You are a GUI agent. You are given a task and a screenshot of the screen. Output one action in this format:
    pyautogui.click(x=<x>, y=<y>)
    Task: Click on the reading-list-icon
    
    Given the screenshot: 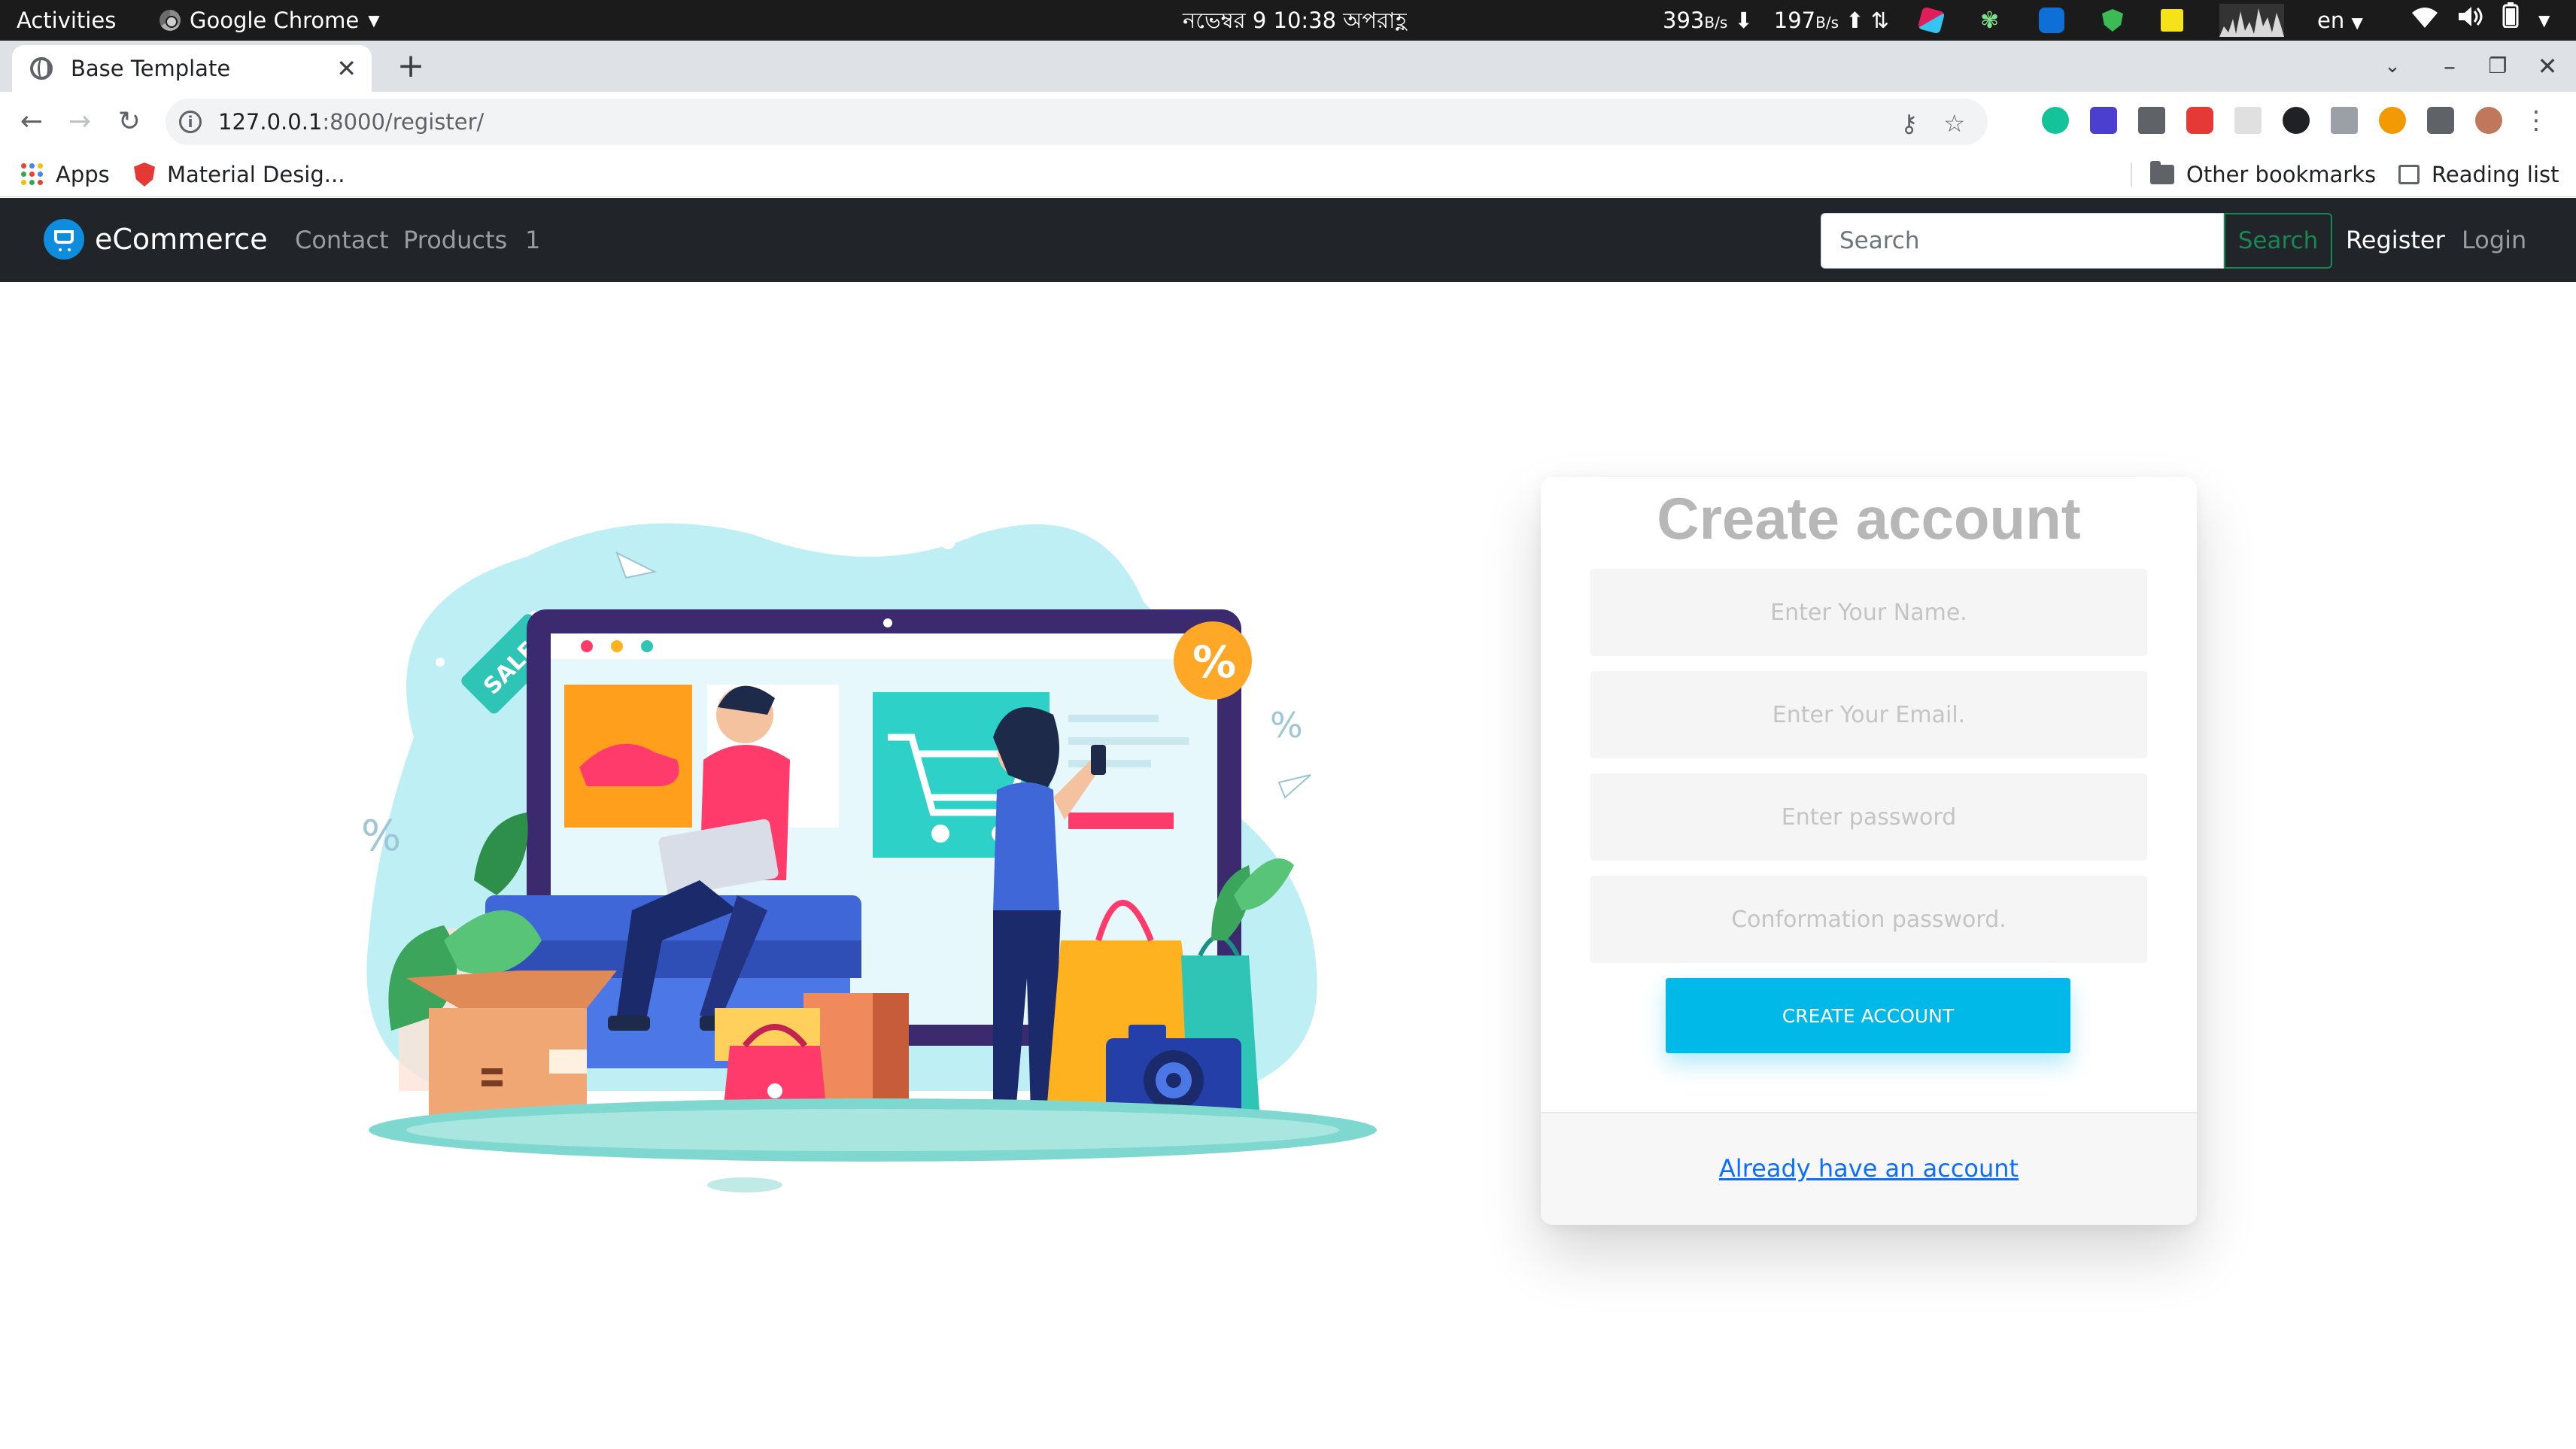 What is the action you would take?
    pyautogui.click(x=2409, y=174)
    